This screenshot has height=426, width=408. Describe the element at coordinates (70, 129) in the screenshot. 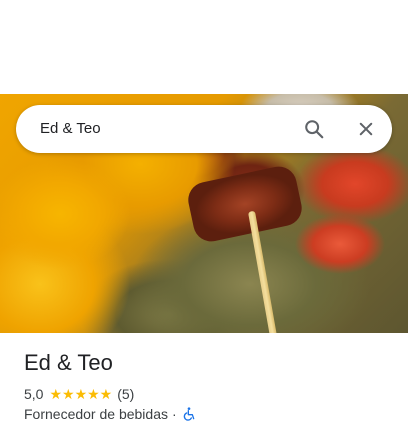

I see `search-input: Ed & Teo` at that location.